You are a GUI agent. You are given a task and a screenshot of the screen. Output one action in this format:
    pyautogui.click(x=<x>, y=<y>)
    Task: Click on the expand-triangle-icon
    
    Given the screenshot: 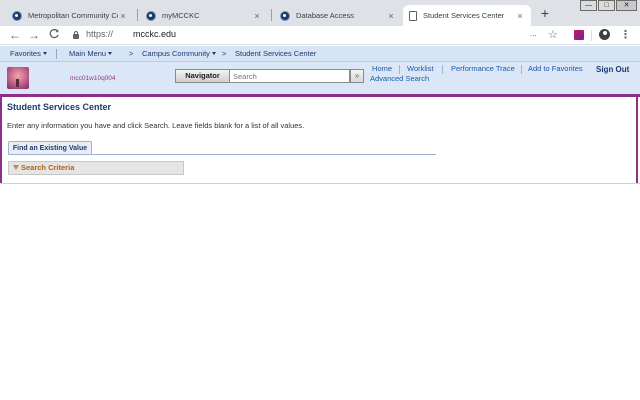 What is the action you would take?
    pyautogui.click(x=16, y=167)
    